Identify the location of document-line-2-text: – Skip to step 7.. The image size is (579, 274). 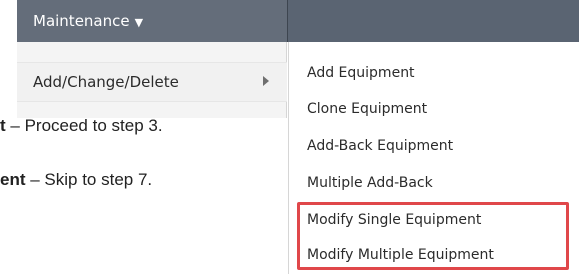
(89, 179).